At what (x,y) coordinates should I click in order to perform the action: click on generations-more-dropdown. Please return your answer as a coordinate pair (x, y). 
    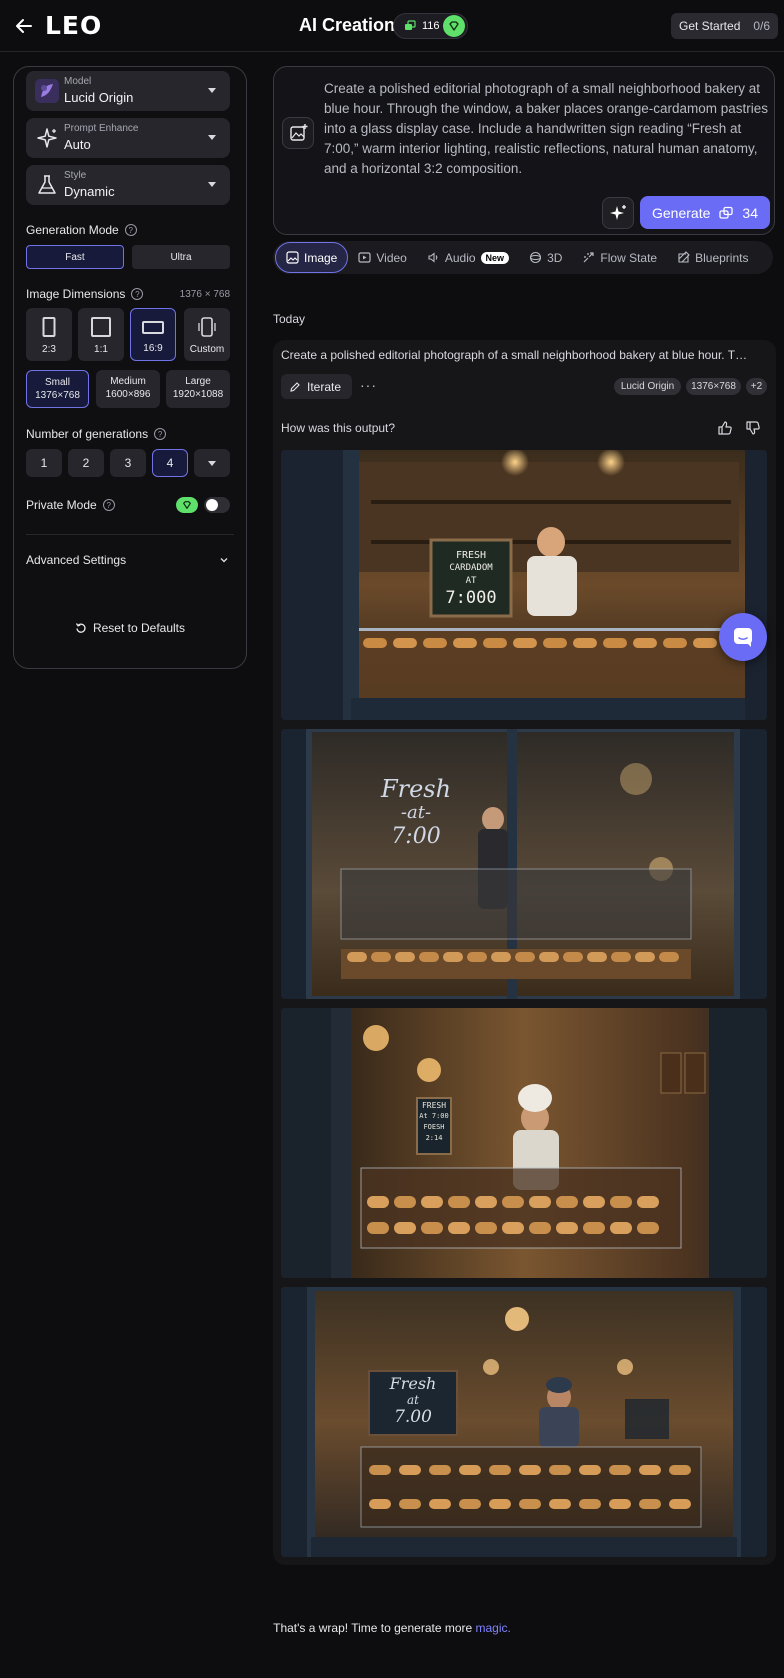
    Looking at the image, I should click on (212, 463).